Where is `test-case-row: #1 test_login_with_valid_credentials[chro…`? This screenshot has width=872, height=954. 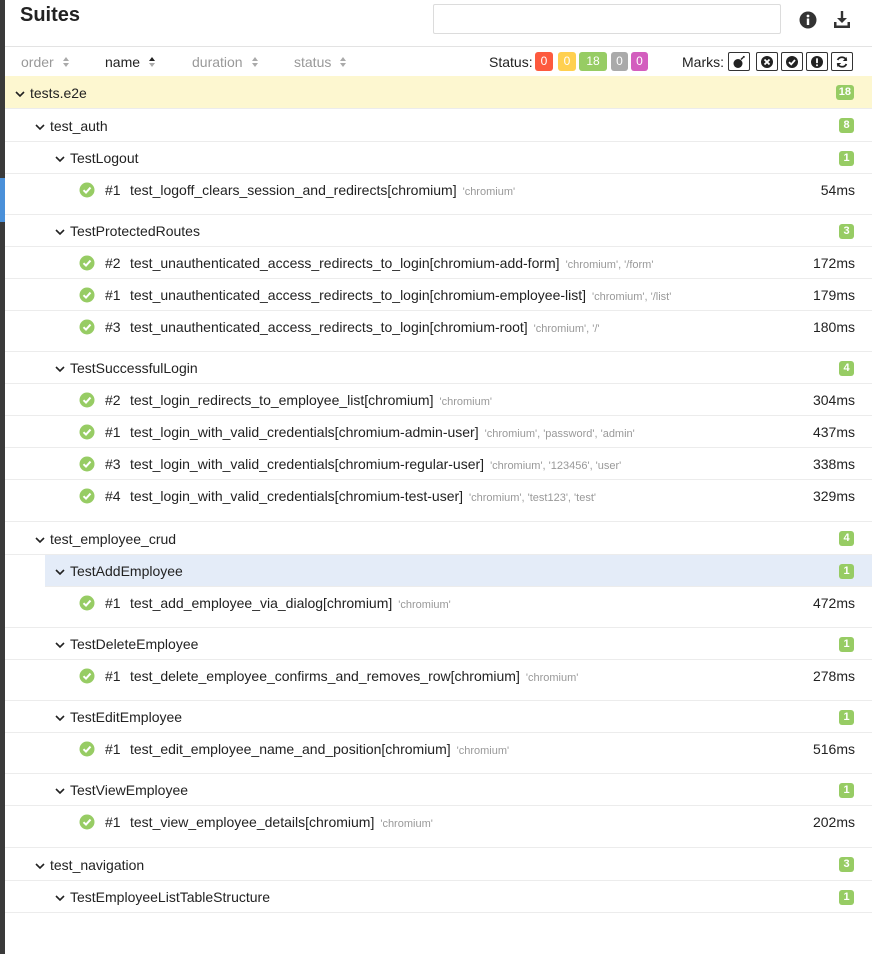
test-case-row: #1 test_login_with_valid_credentials[chro… is located at coordinates (438, 432).